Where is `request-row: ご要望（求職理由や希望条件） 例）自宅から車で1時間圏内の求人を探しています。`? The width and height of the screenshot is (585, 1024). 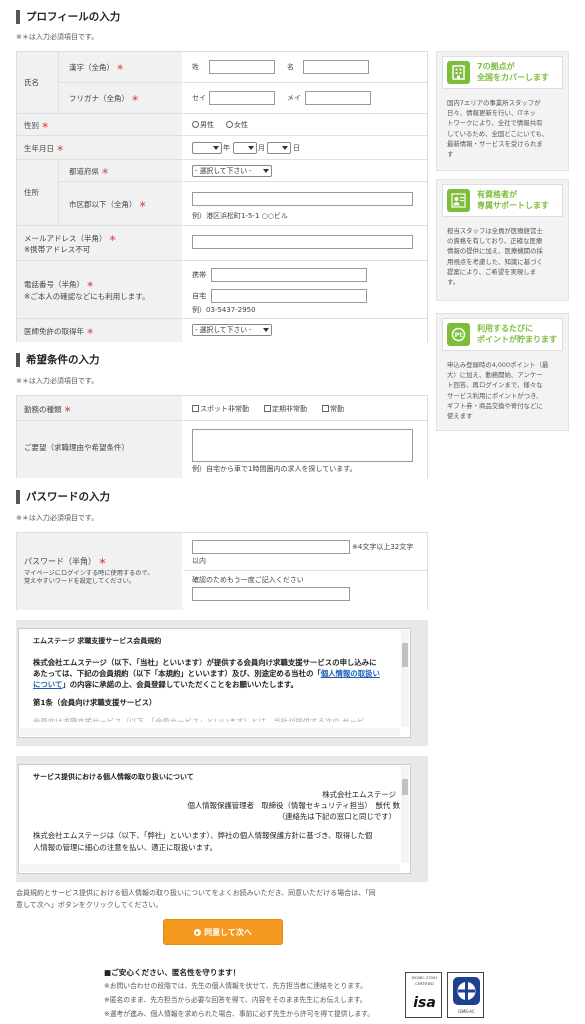
request-row: ご要望（求職理由や希望条件） 例）自宅から車で1時間圏内の求人を探しています。 is located at coordinates (222, 449).